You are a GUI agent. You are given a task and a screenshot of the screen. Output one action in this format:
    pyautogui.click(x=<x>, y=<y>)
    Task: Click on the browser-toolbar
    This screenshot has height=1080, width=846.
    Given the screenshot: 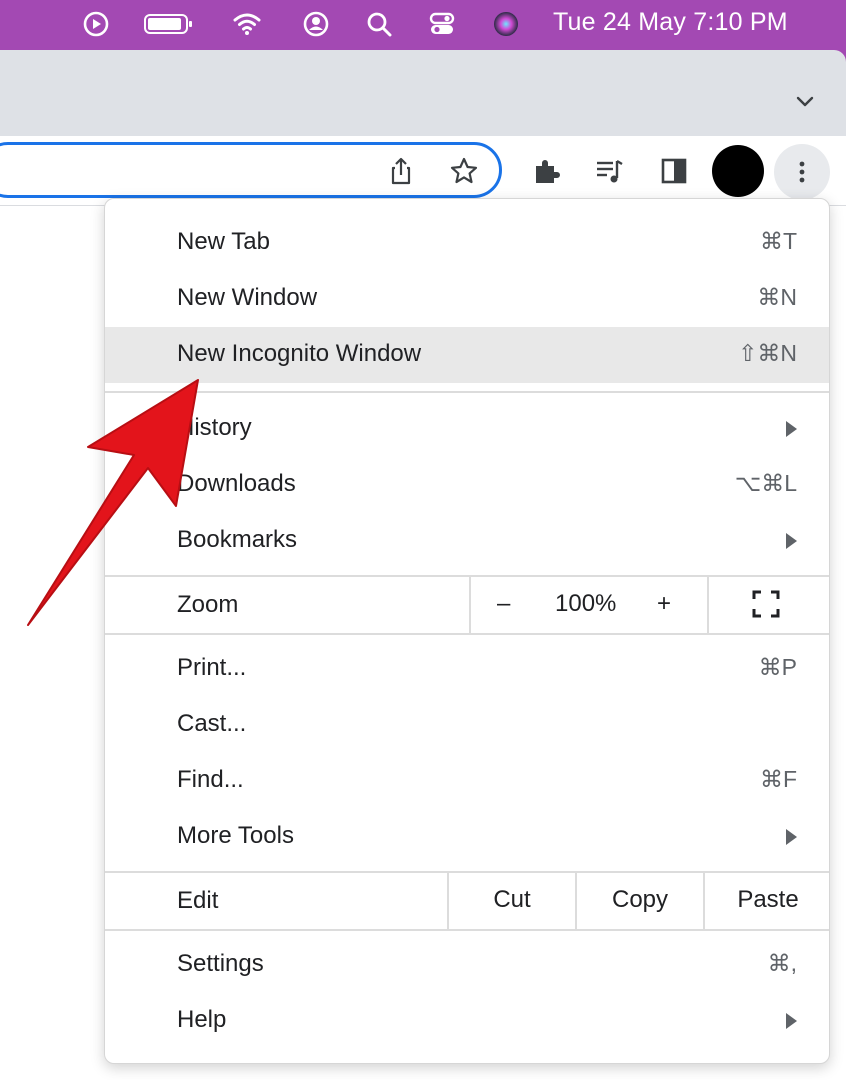 What is the action you would take?
    pyautogui.click(x=423, y=171)
    